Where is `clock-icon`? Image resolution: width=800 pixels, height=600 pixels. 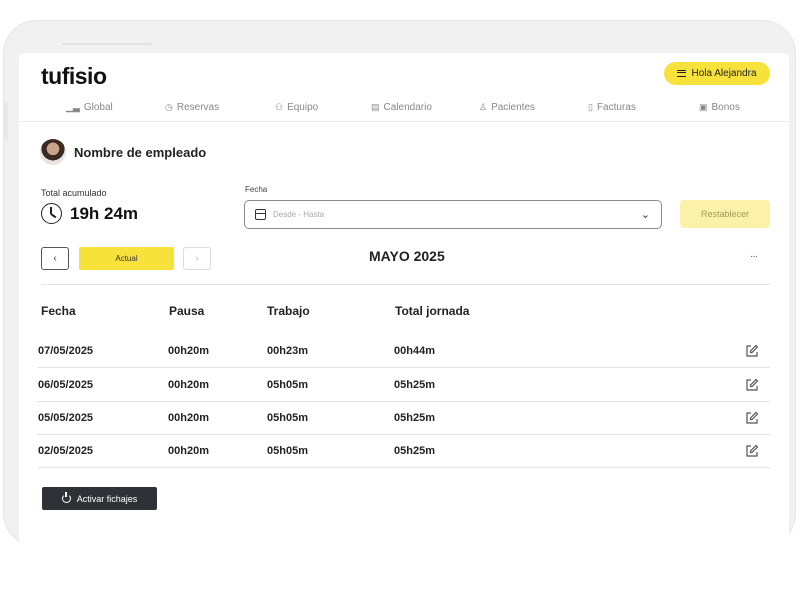
clock-icon is located at coordinates (51, 213).